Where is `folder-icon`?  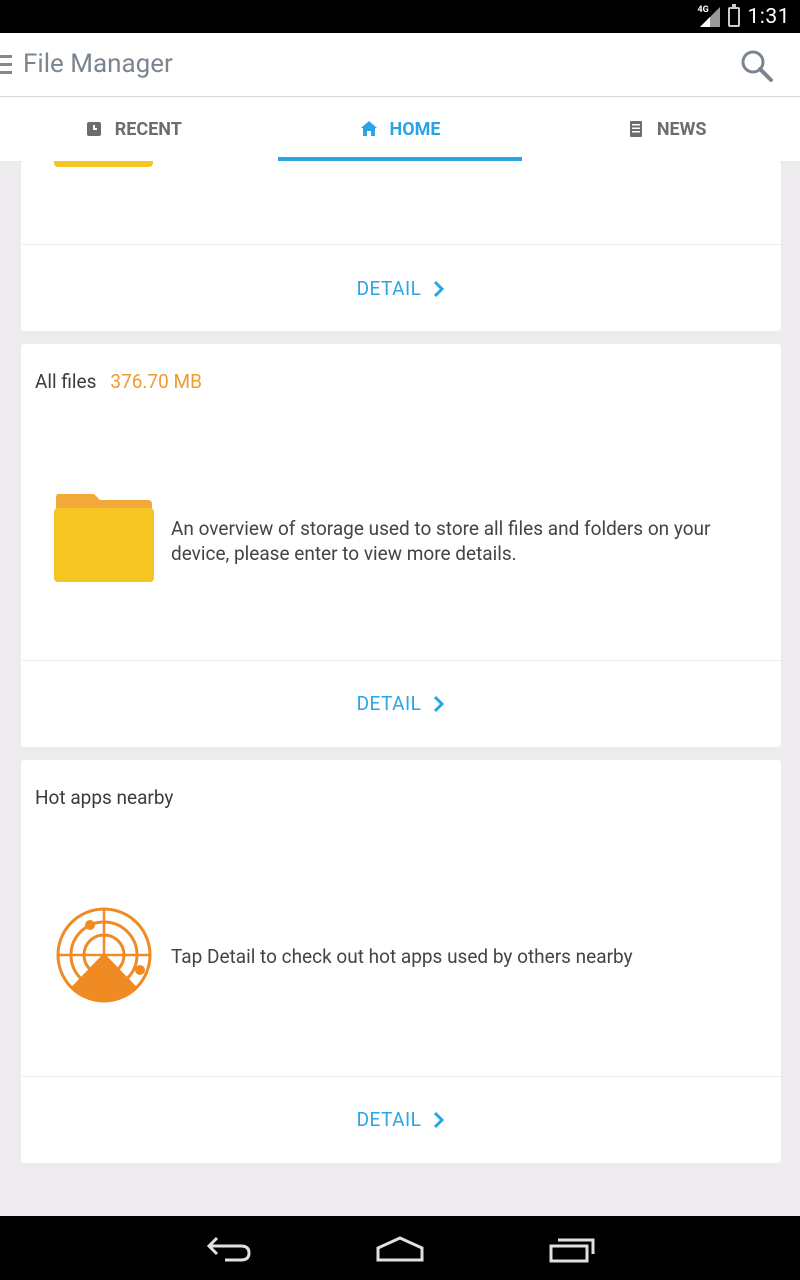 folder-icon is located at coordinates (104, 538).